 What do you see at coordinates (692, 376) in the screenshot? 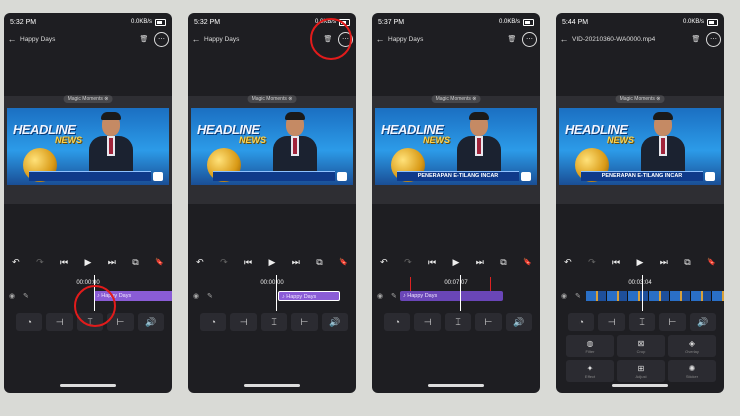
I see `grid-tool-label: Sticker` at bounding box center [692, 376].